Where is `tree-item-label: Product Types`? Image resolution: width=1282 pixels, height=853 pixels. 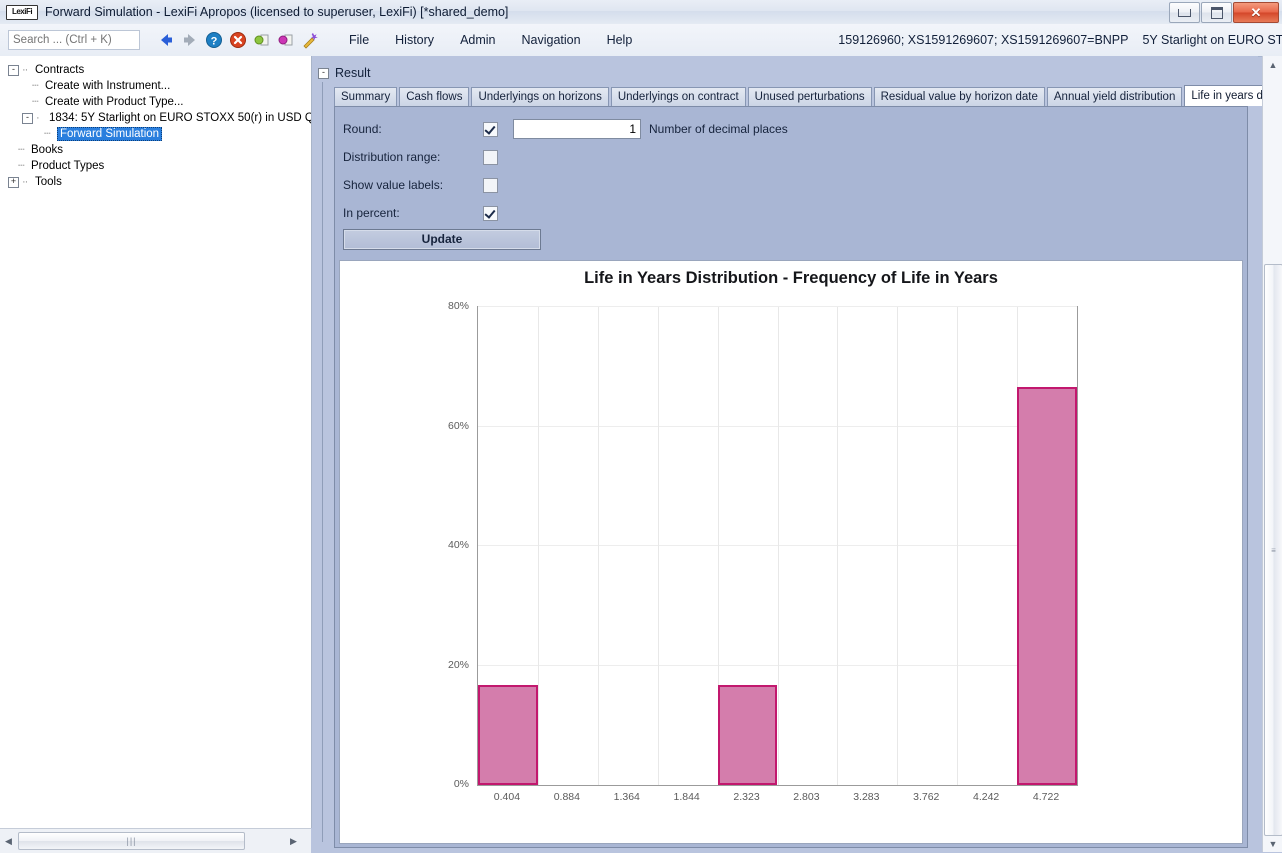 tree-item-label: Product Types is located at coordinates (68, 166).